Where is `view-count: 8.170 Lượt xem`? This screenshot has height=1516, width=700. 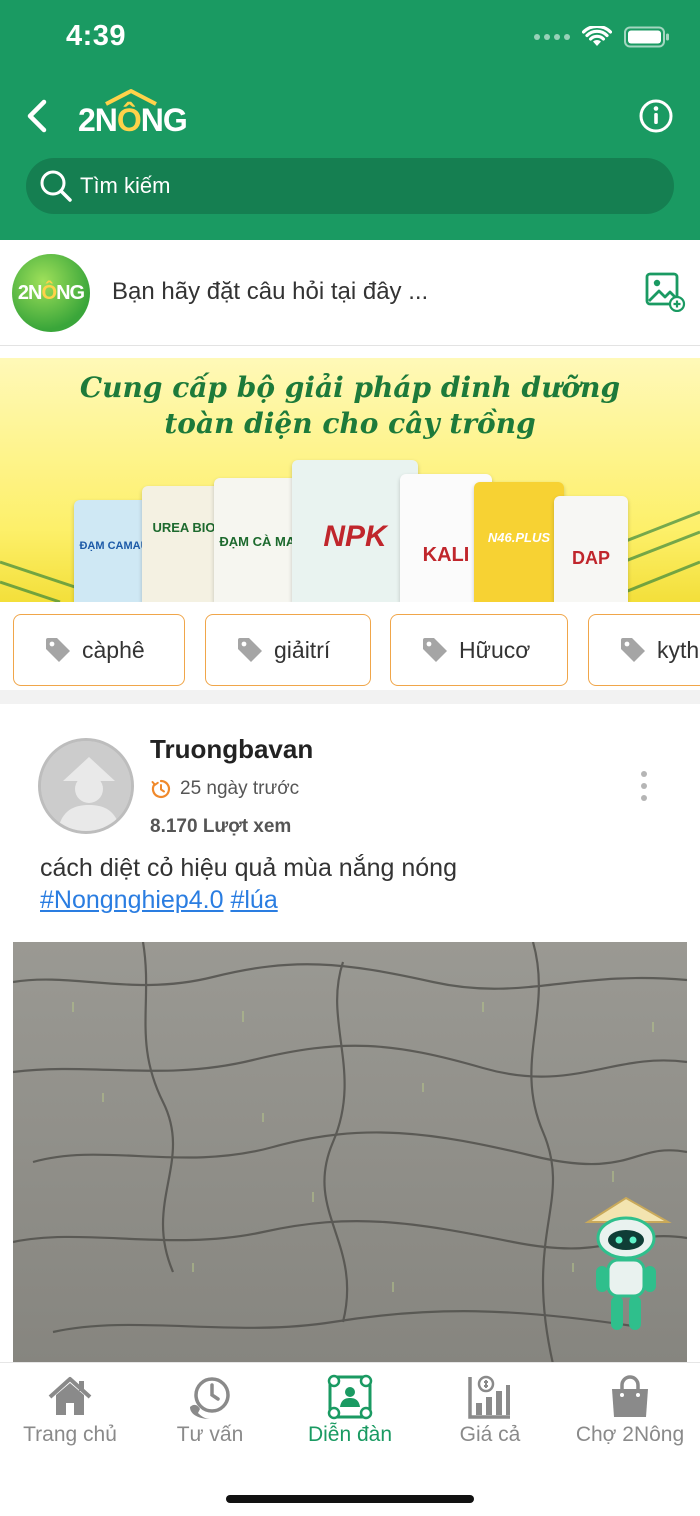
view-count: 8.170 Lượt xem is located at coordinates (221, 826).